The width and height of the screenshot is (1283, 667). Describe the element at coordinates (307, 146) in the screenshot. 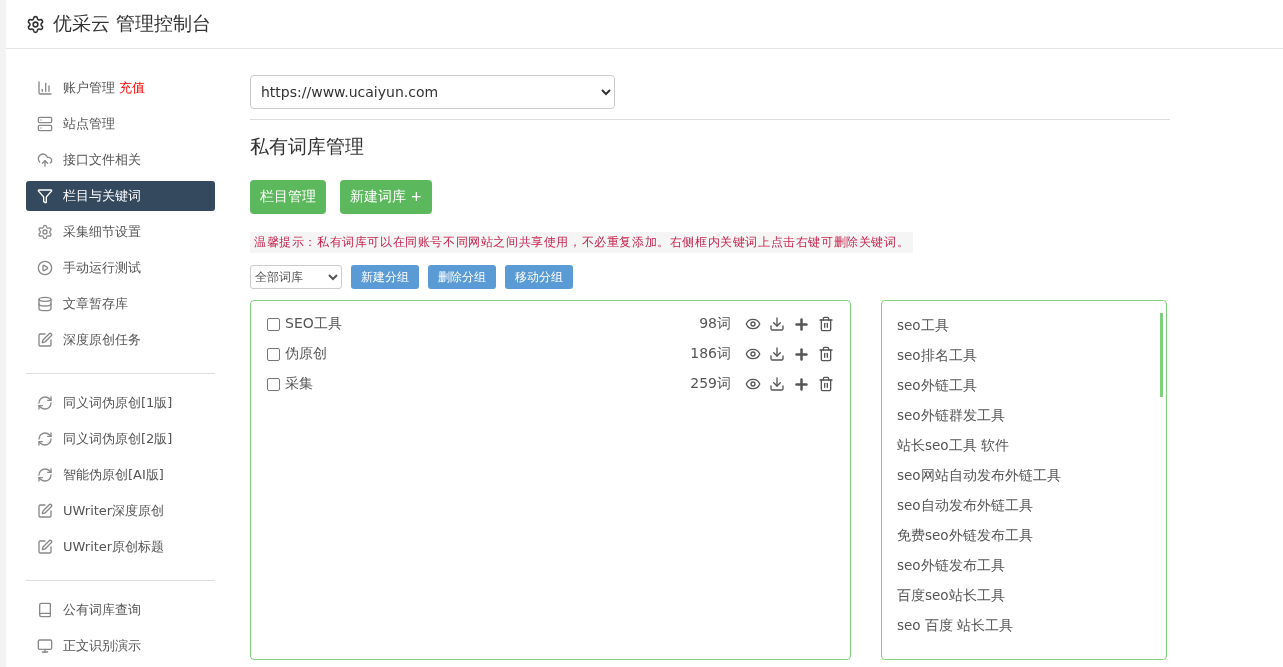

I see `section-title: 私有词库管理` at that location.